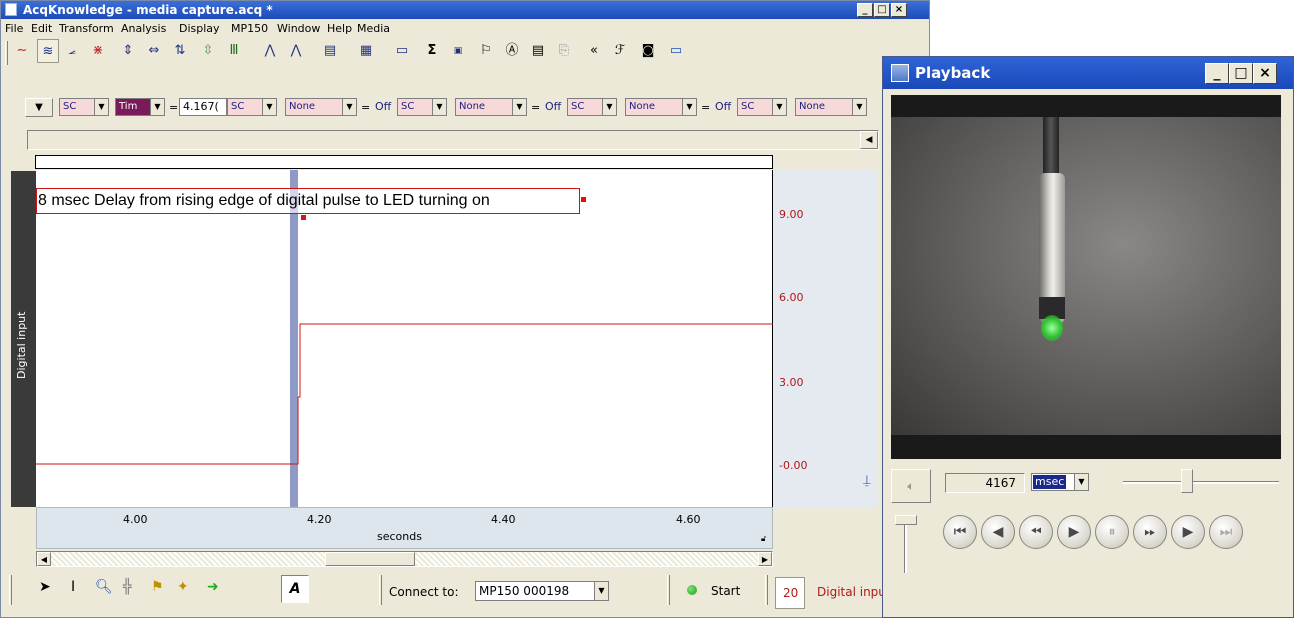 This screenshot has width=1295, height=618. Describe the element at coordinates (199, 28) in the screenshot. I see `menu-display: Display` at that location.